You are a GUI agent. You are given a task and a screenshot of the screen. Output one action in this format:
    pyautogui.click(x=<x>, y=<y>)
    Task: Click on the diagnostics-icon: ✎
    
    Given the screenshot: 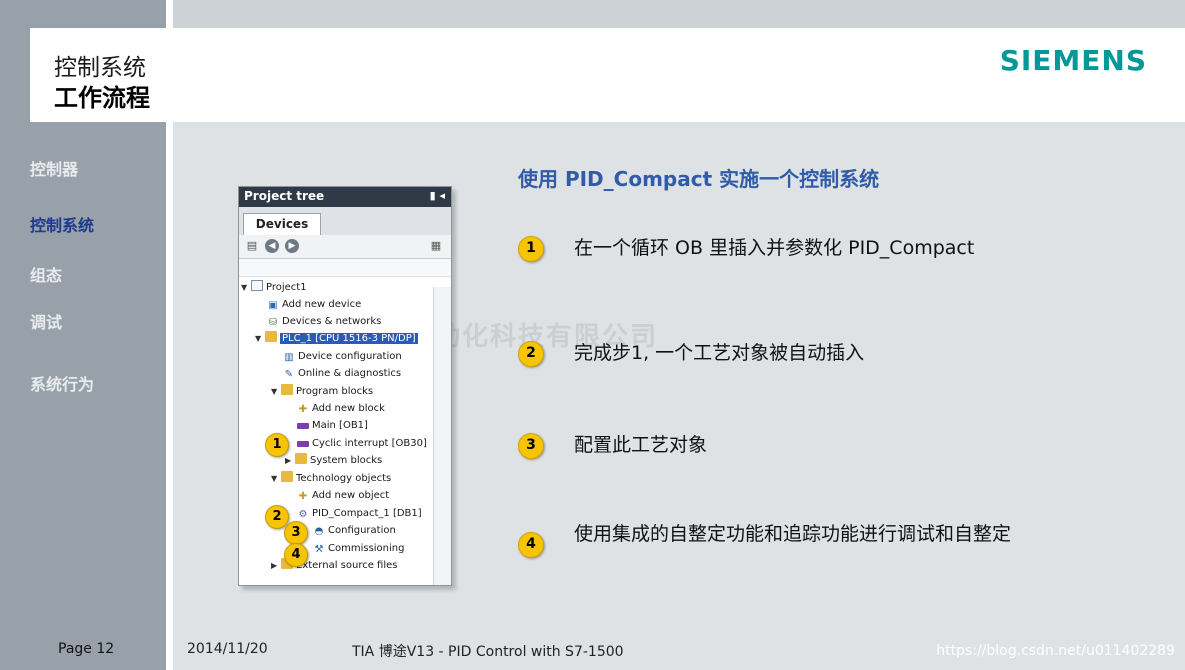 What is the action you would take?
    pyautogui.click(x=289, y=374)
    